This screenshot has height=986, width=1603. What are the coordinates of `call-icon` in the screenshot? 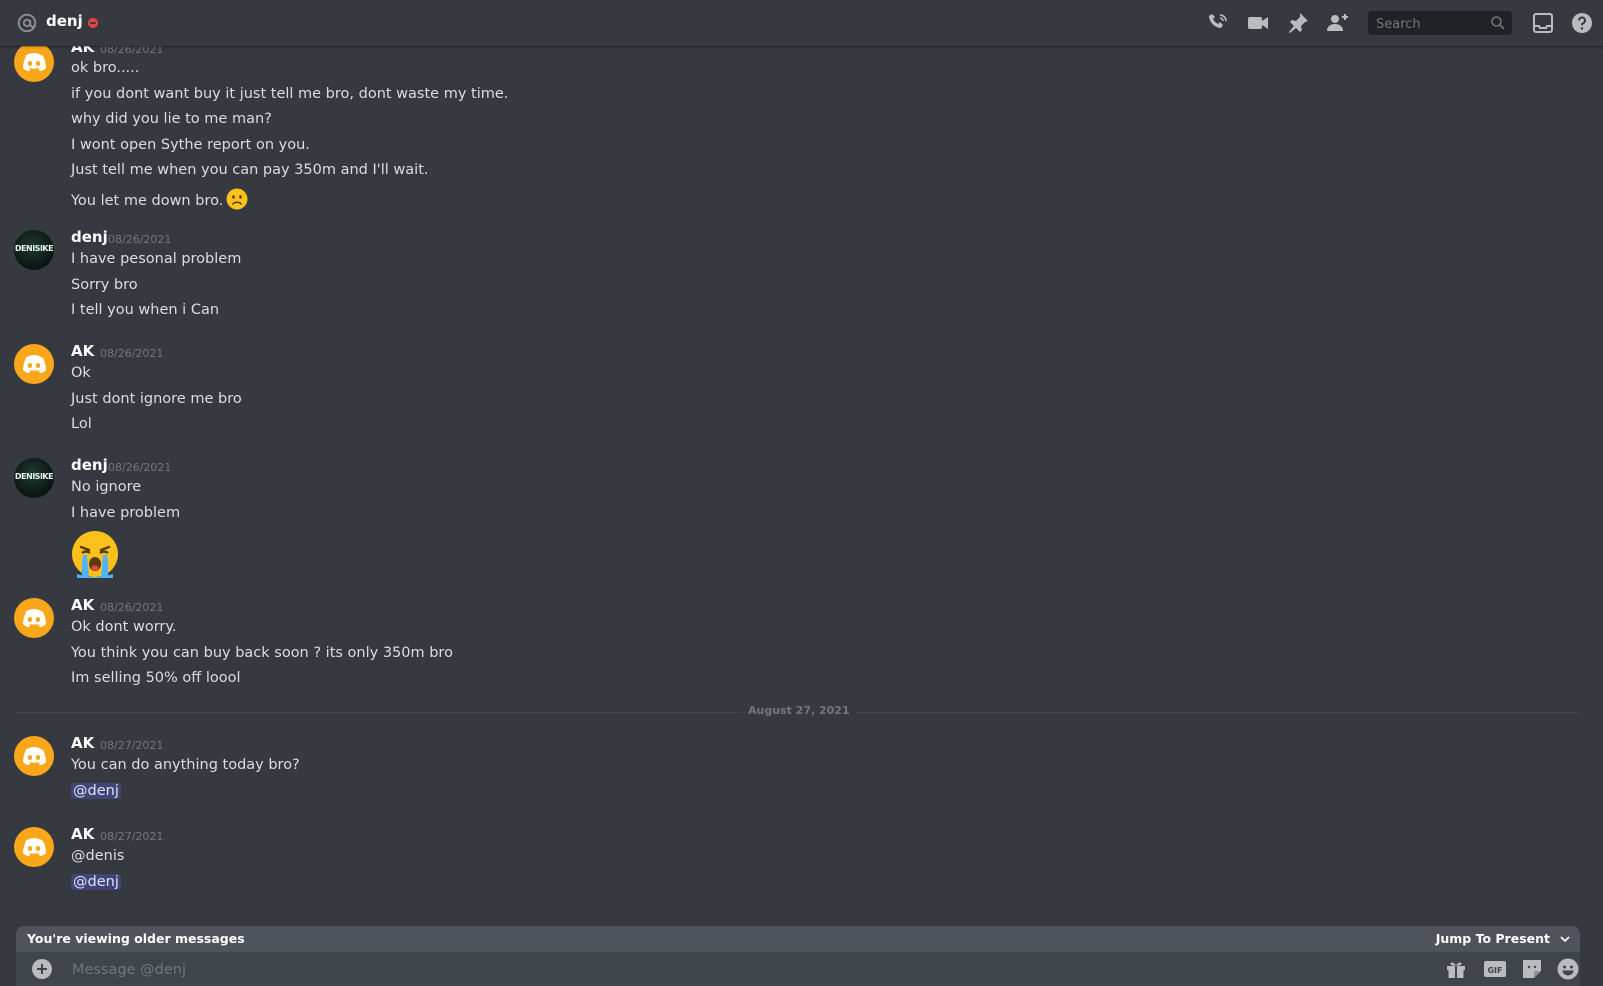 It's located at (1218, 23).